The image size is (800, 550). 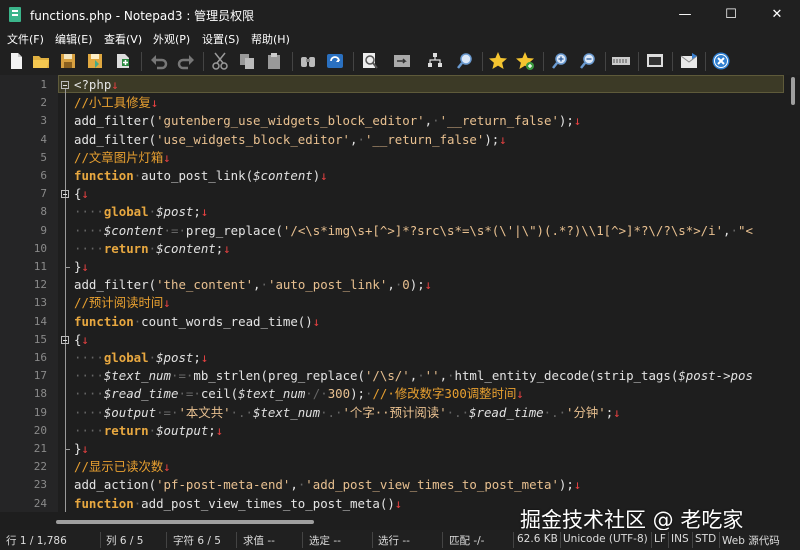 What do you see at coordinates (186, 61) in the screenshot?
I see `redo-icon` at bounding box center [186, 61].